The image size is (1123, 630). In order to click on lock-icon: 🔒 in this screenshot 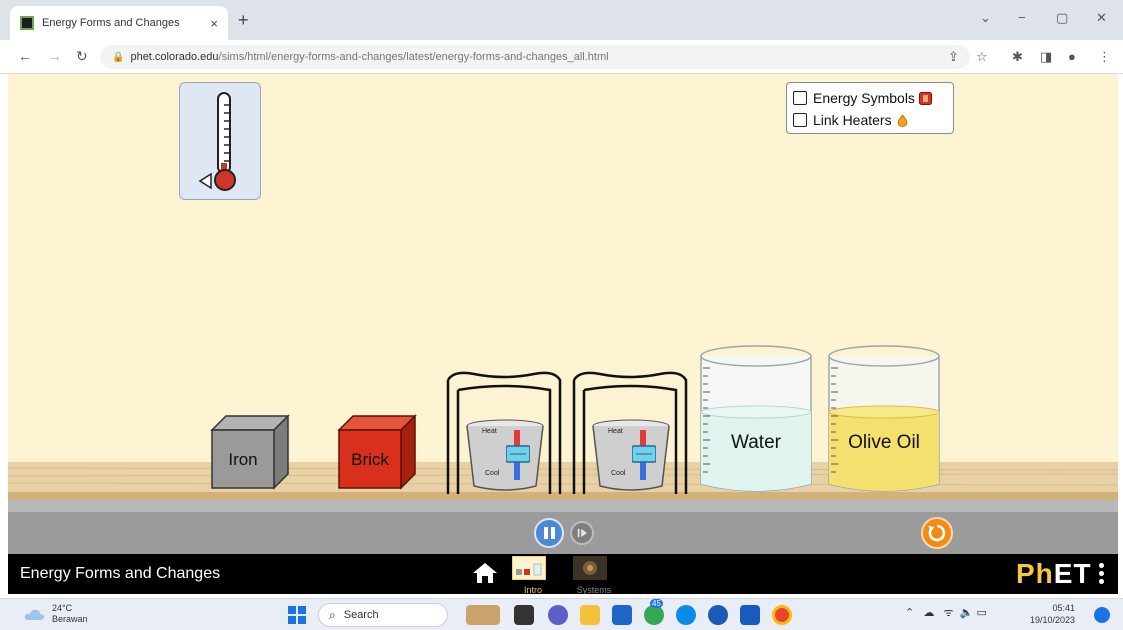, I will do `click(118, 57)`.